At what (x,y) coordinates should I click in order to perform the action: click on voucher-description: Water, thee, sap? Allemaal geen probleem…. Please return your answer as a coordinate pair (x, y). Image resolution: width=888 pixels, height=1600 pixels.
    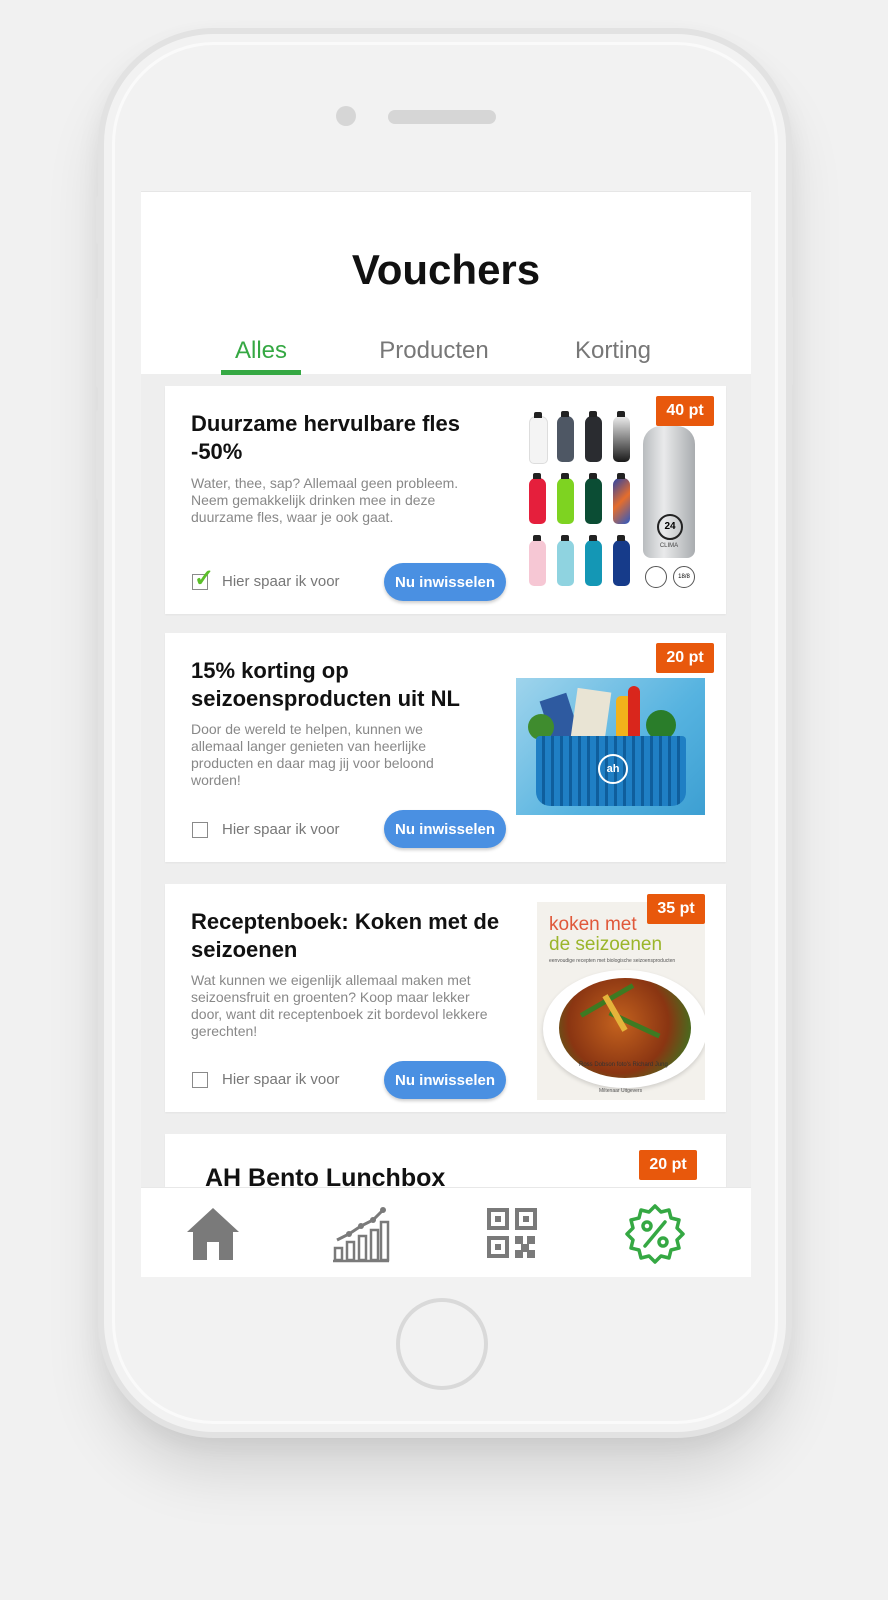
    Looking at the image, I should click on (325, 500).